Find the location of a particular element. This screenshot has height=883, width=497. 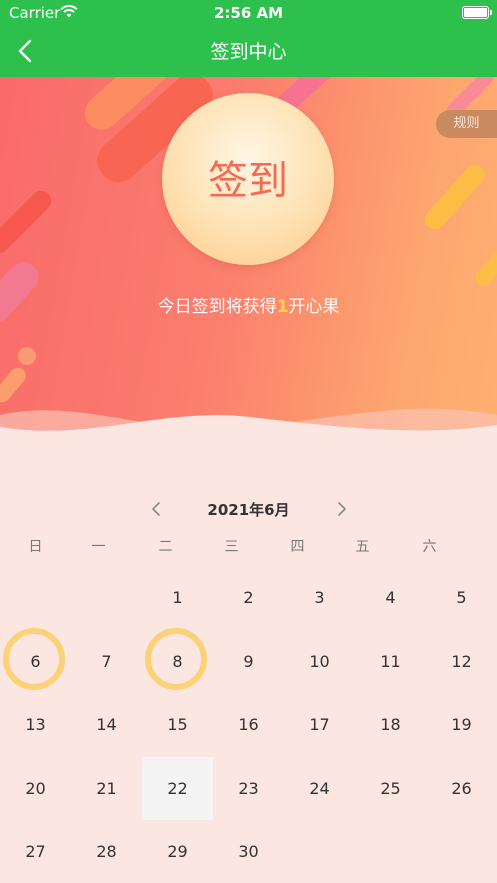

calendar-day-number: 18 is located at coordinates (390, 724).